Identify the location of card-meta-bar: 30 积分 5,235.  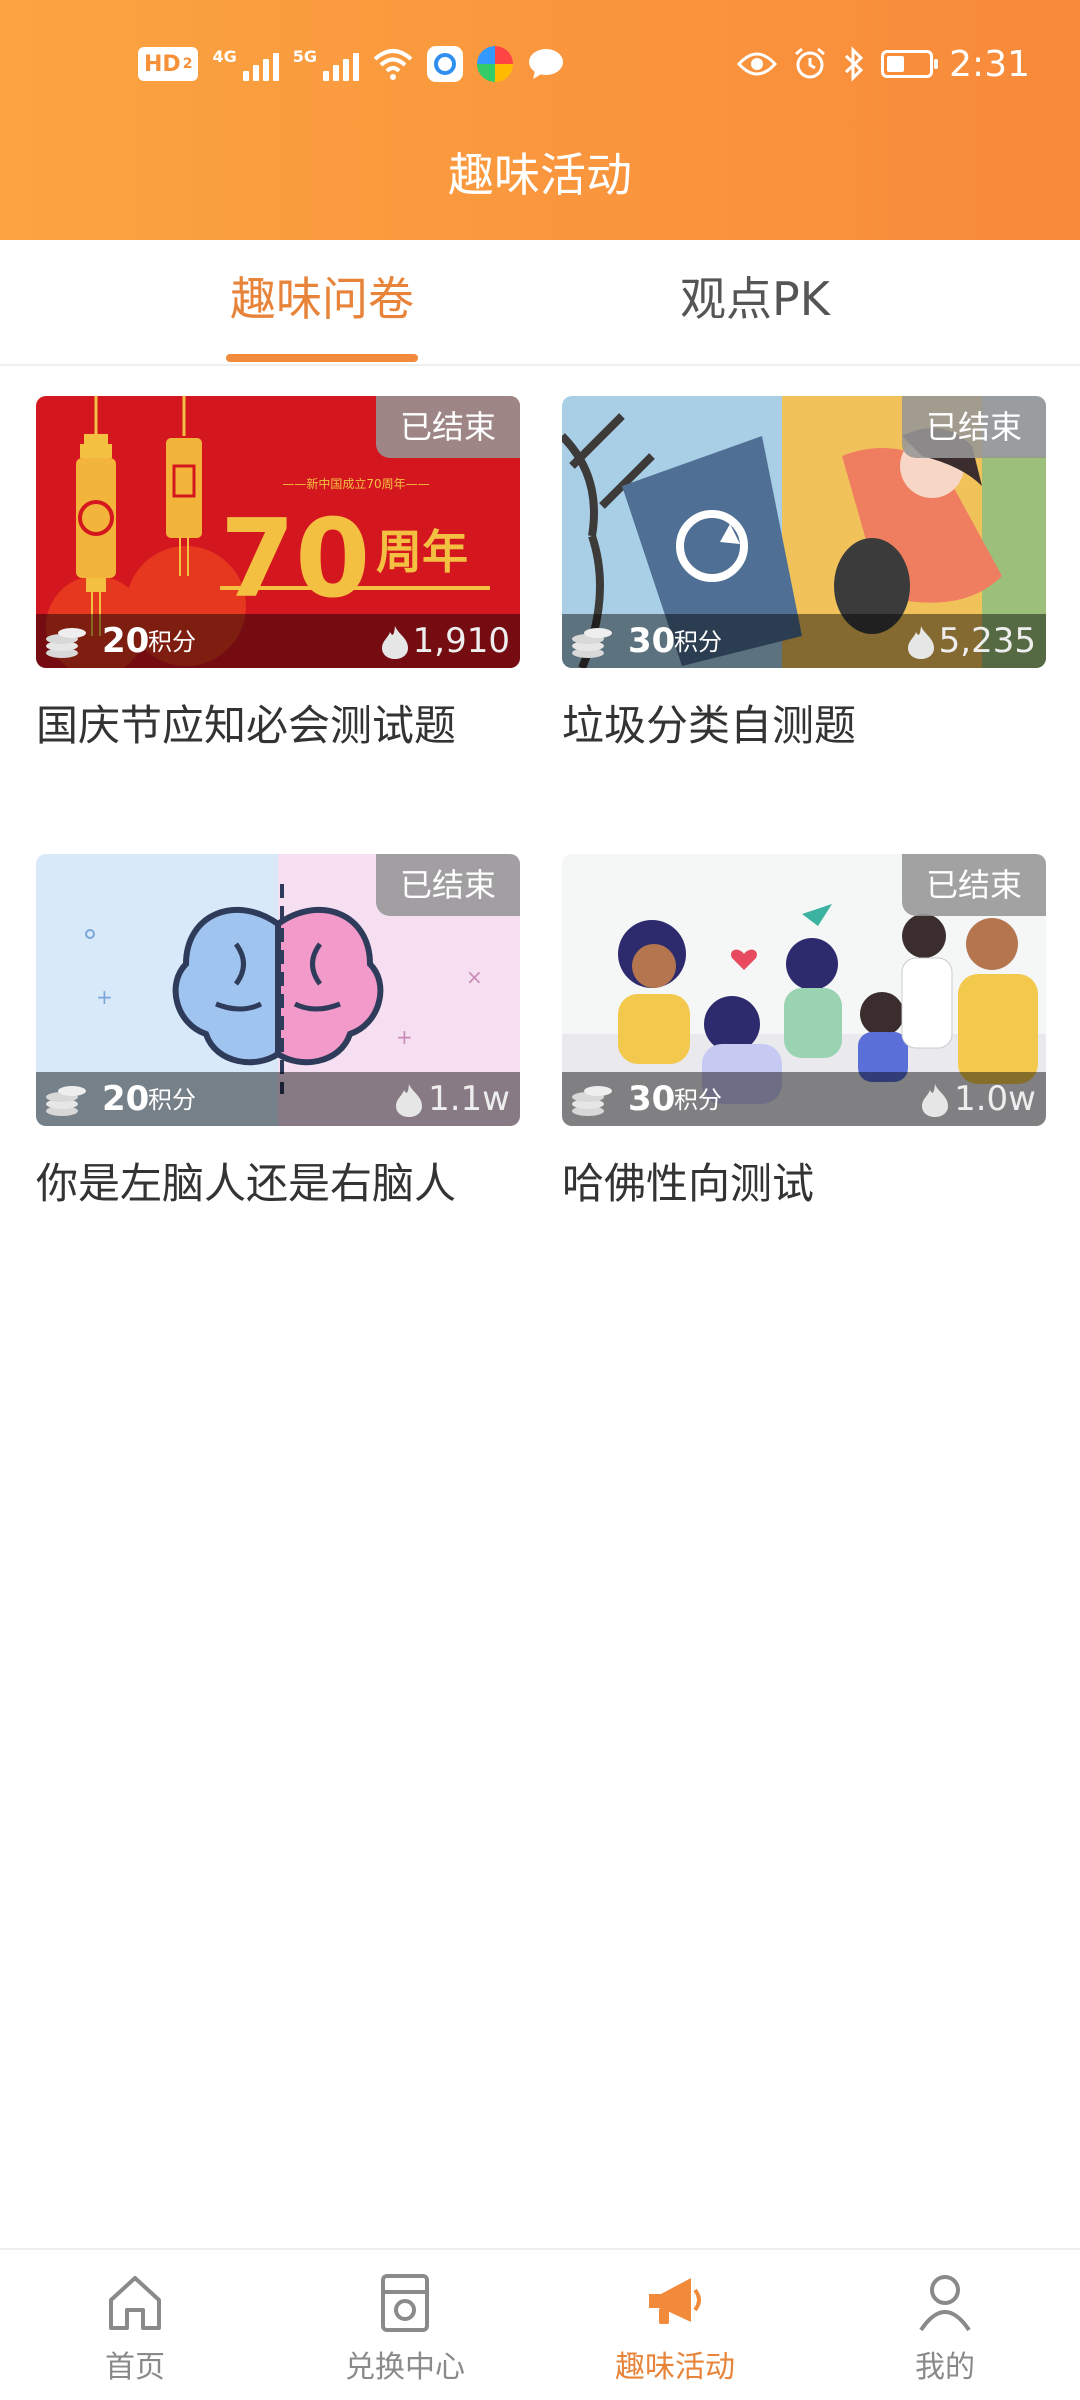
(804, 641).